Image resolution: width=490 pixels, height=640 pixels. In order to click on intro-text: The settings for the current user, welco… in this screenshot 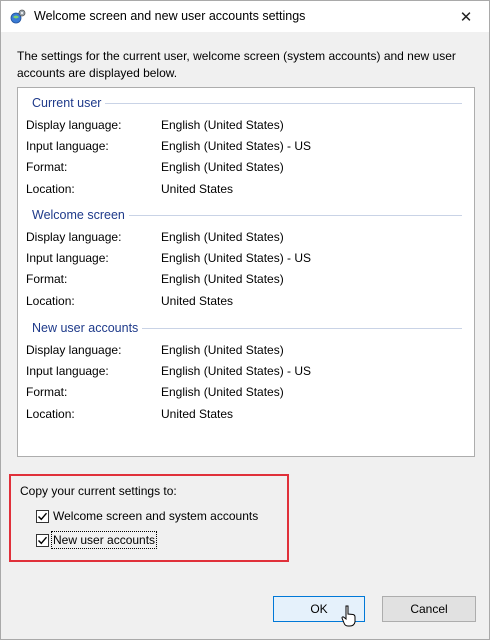, I will do `click(236, 64)`.